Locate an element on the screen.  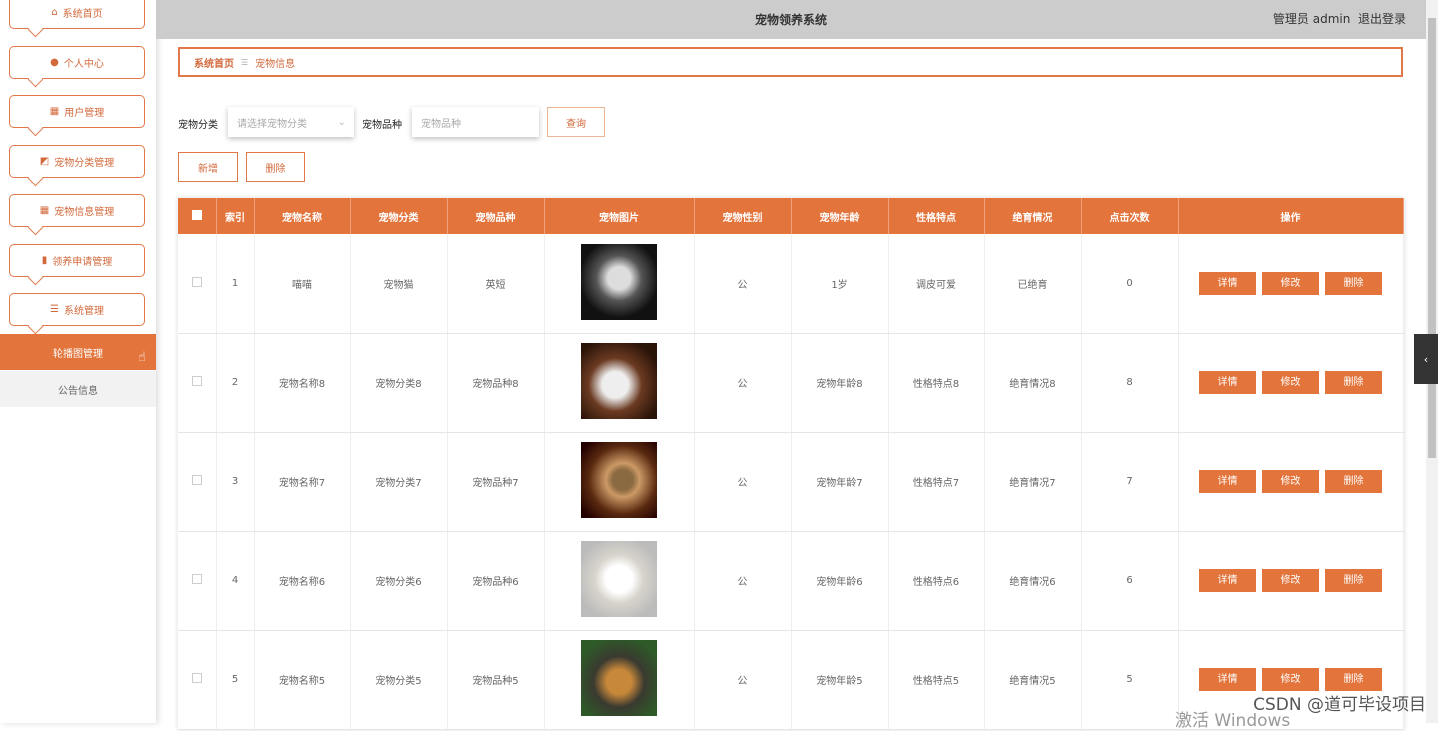
add-button: 新增 is located at coordinates (208, 167).